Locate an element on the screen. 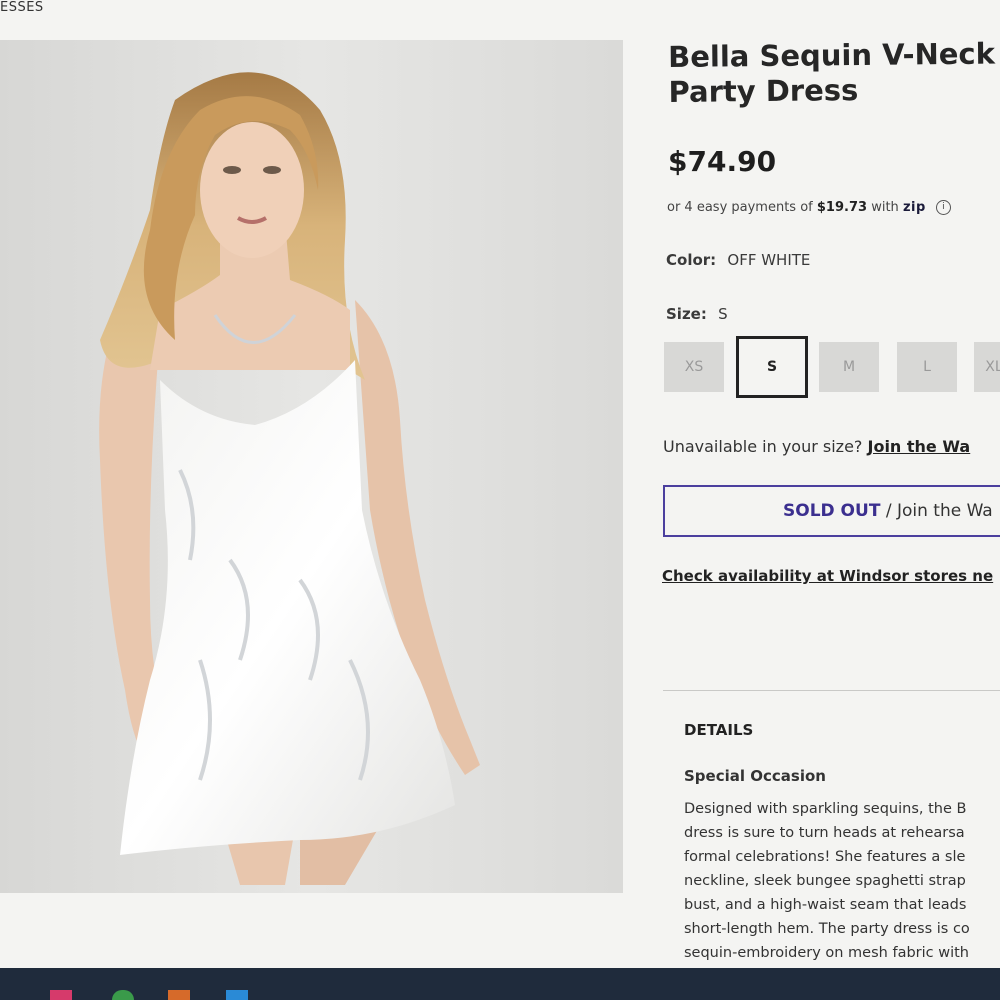  size-selector: XS S M L XL is located at coordinates (832, 367).